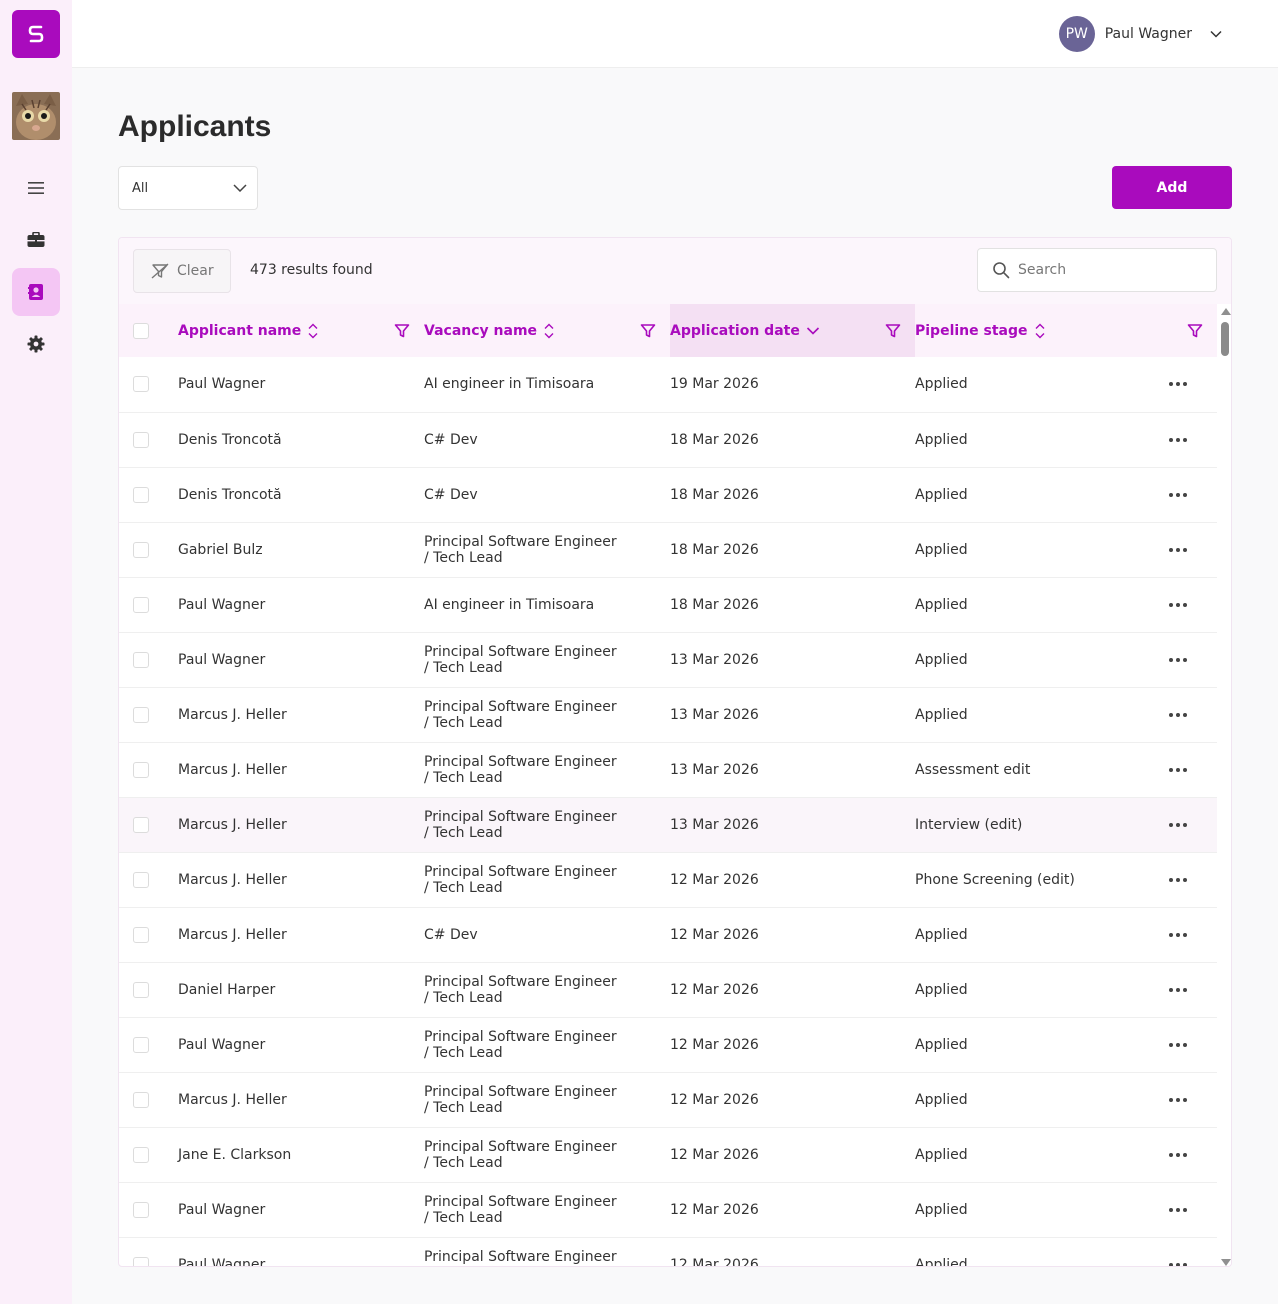 This screenshot has width=1278, height=1304. What do you see at coordinates (36, 292) in the screenshot?
I see `sidebar-item-applicants` at bounding box center [36, 292].